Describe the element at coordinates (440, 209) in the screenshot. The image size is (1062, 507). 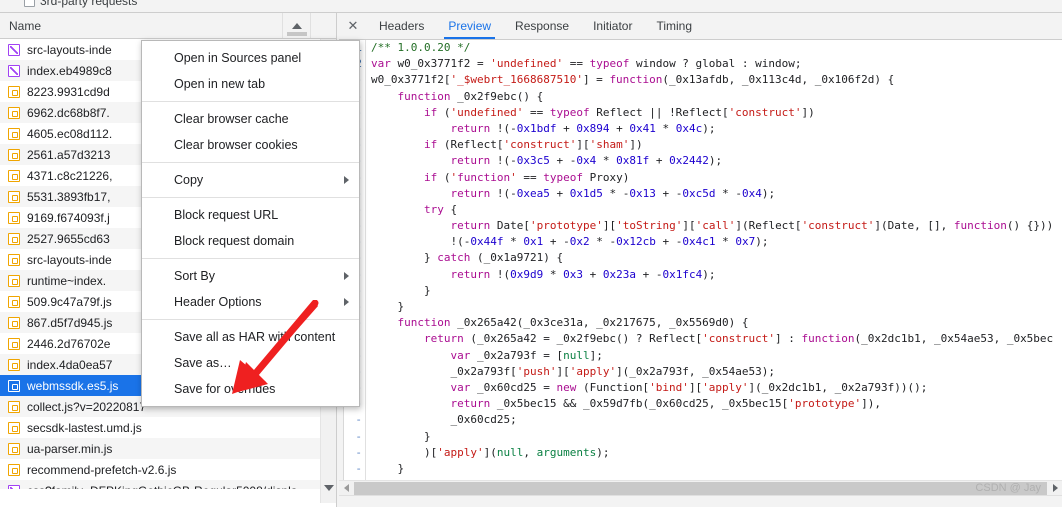
I see `code-line: try {` at that location.